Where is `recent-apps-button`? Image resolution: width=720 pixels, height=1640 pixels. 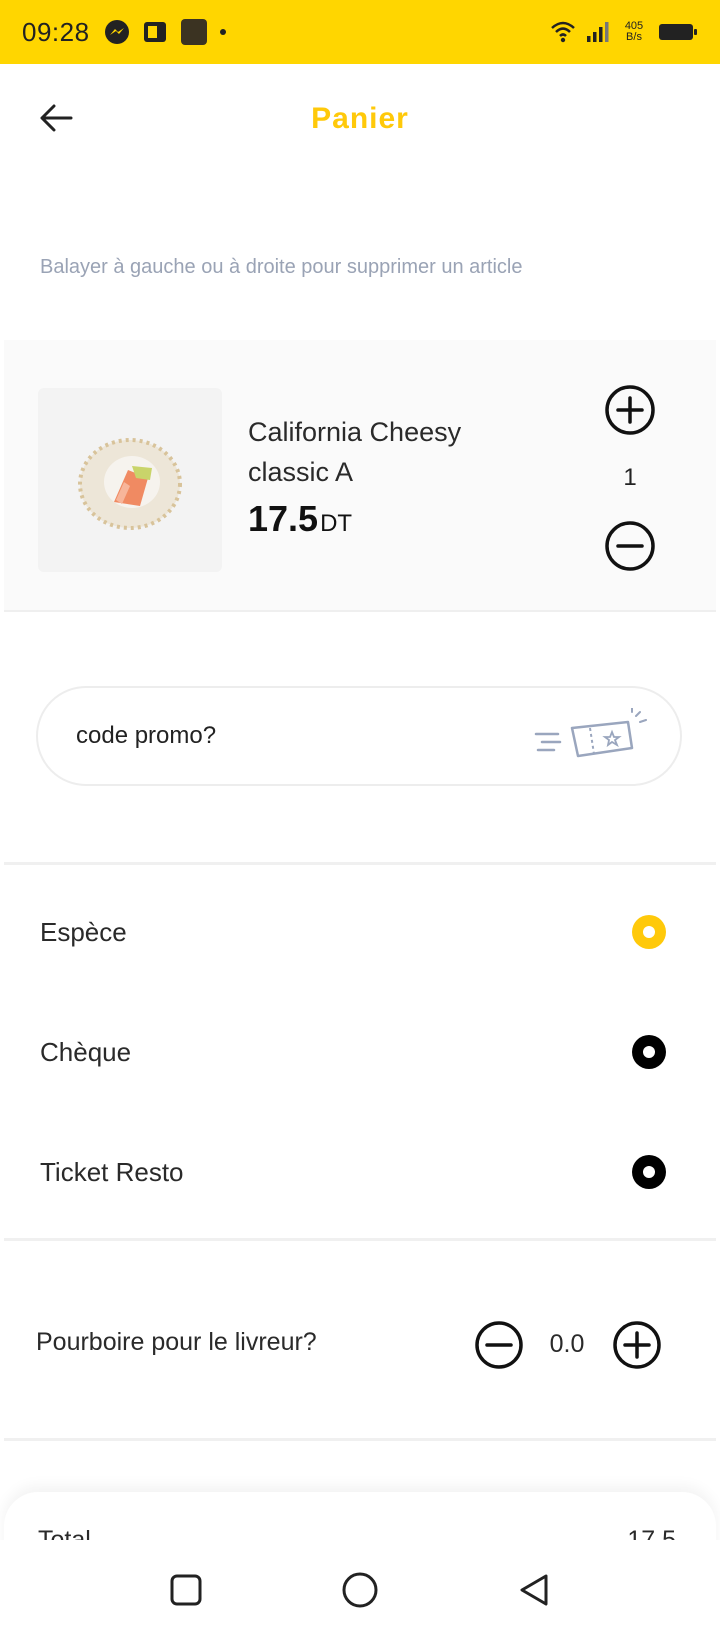
recent-apps-button is located at coordinates (186, 1590).